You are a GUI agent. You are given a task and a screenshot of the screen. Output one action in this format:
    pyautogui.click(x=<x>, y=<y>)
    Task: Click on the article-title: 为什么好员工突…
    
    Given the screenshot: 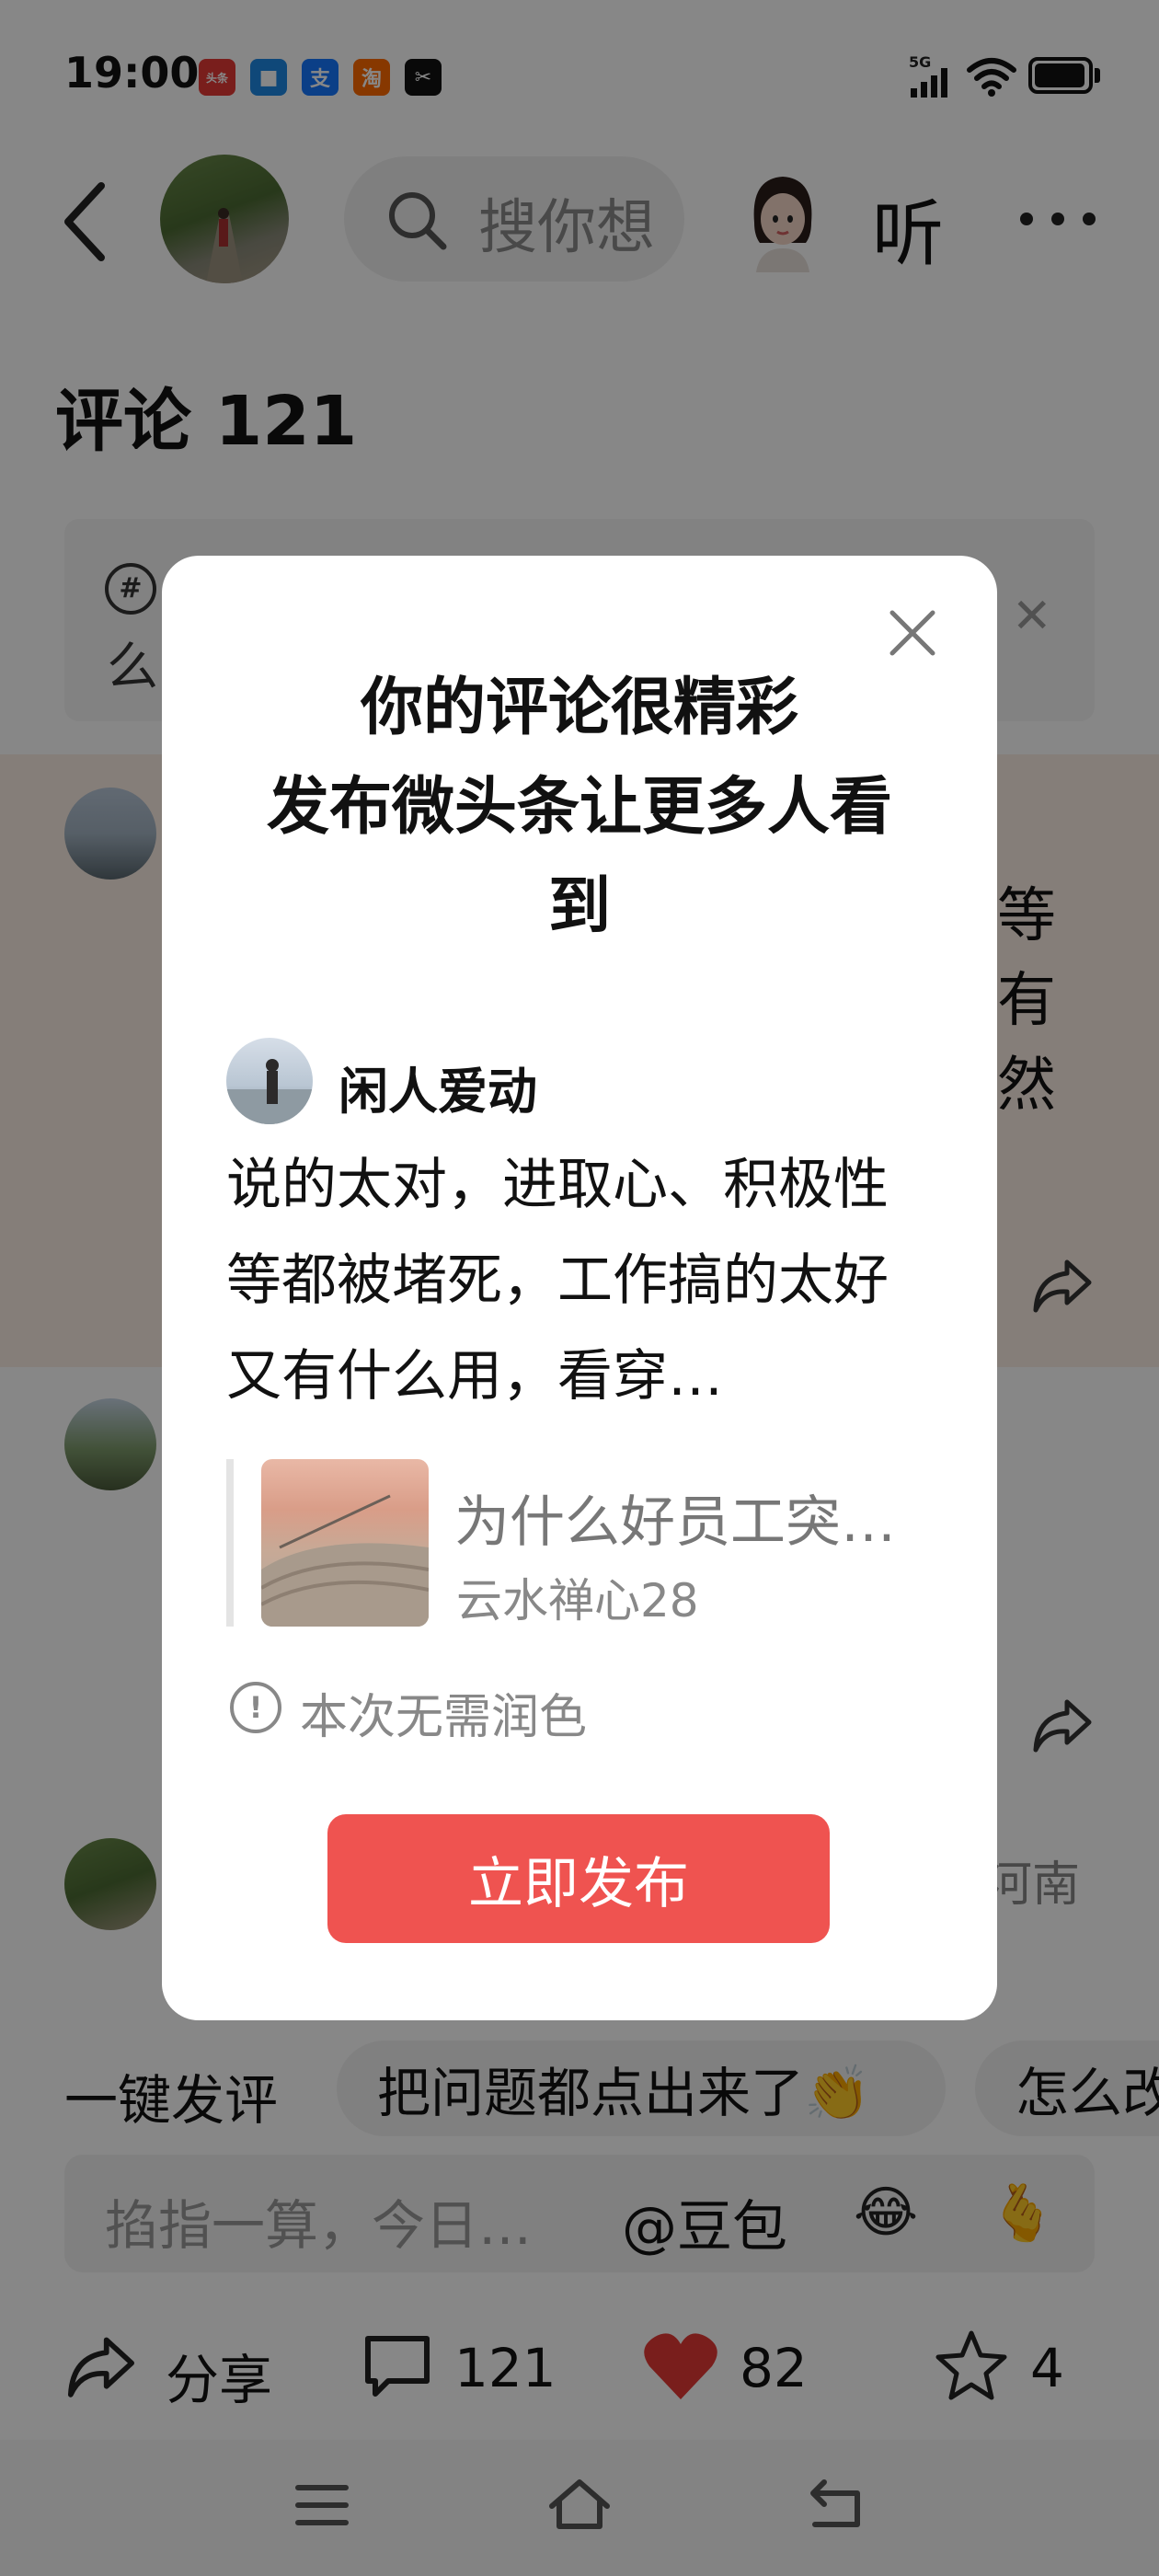 What is the action you would take?
    pyautogui.click(x=675, y=1522)
    